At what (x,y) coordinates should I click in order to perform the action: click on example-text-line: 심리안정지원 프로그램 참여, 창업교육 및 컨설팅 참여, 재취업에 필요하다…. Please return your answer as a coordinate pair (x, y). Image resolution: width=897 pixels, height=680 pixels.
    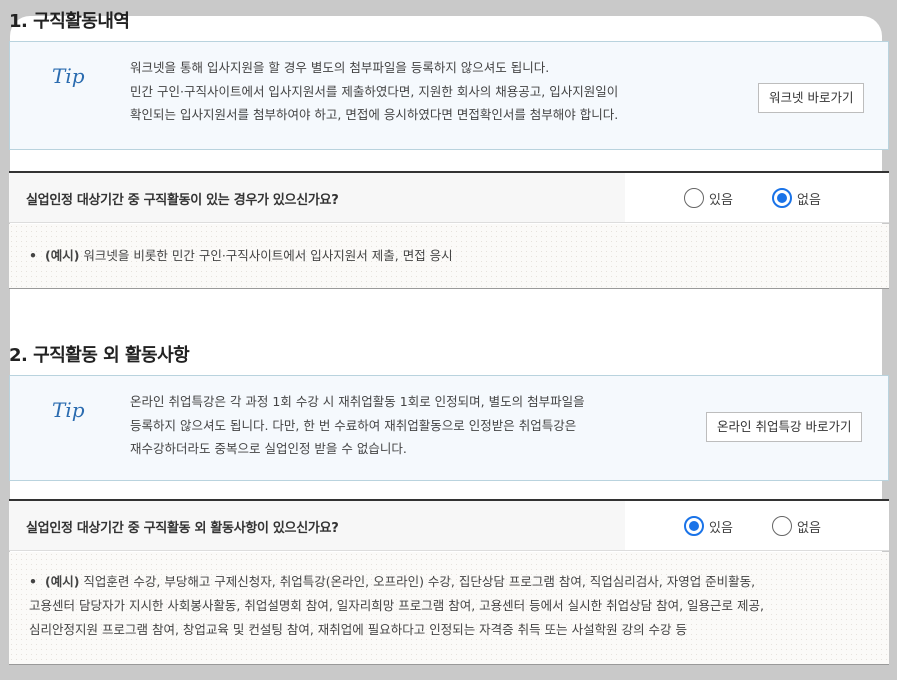
    Looking at the image, I should click on (358, 629).